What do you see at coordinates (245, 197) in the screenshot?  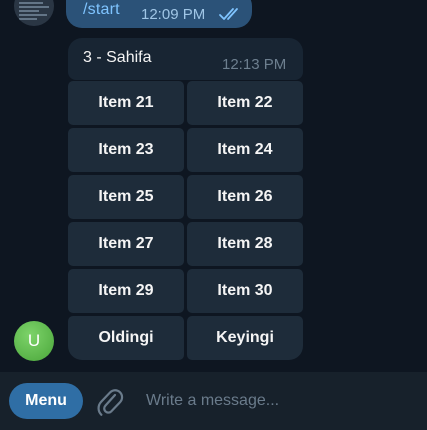 I see `keyboard-button-item-26: Item 26` at bounding box center [245, 197].